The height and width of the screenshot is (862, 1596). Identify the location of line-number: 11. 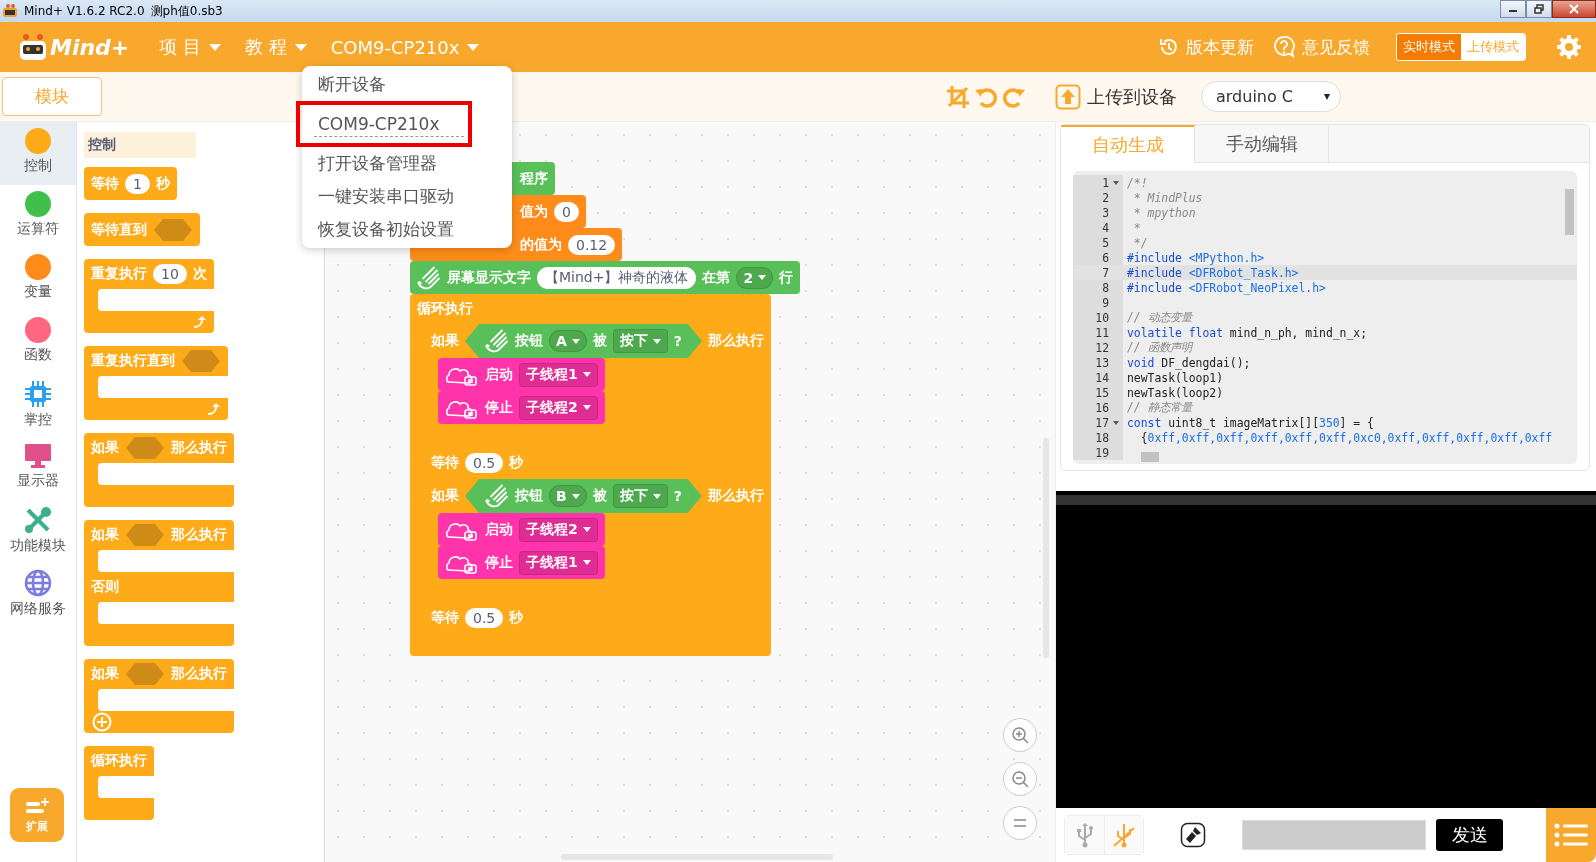
(1102, 332).